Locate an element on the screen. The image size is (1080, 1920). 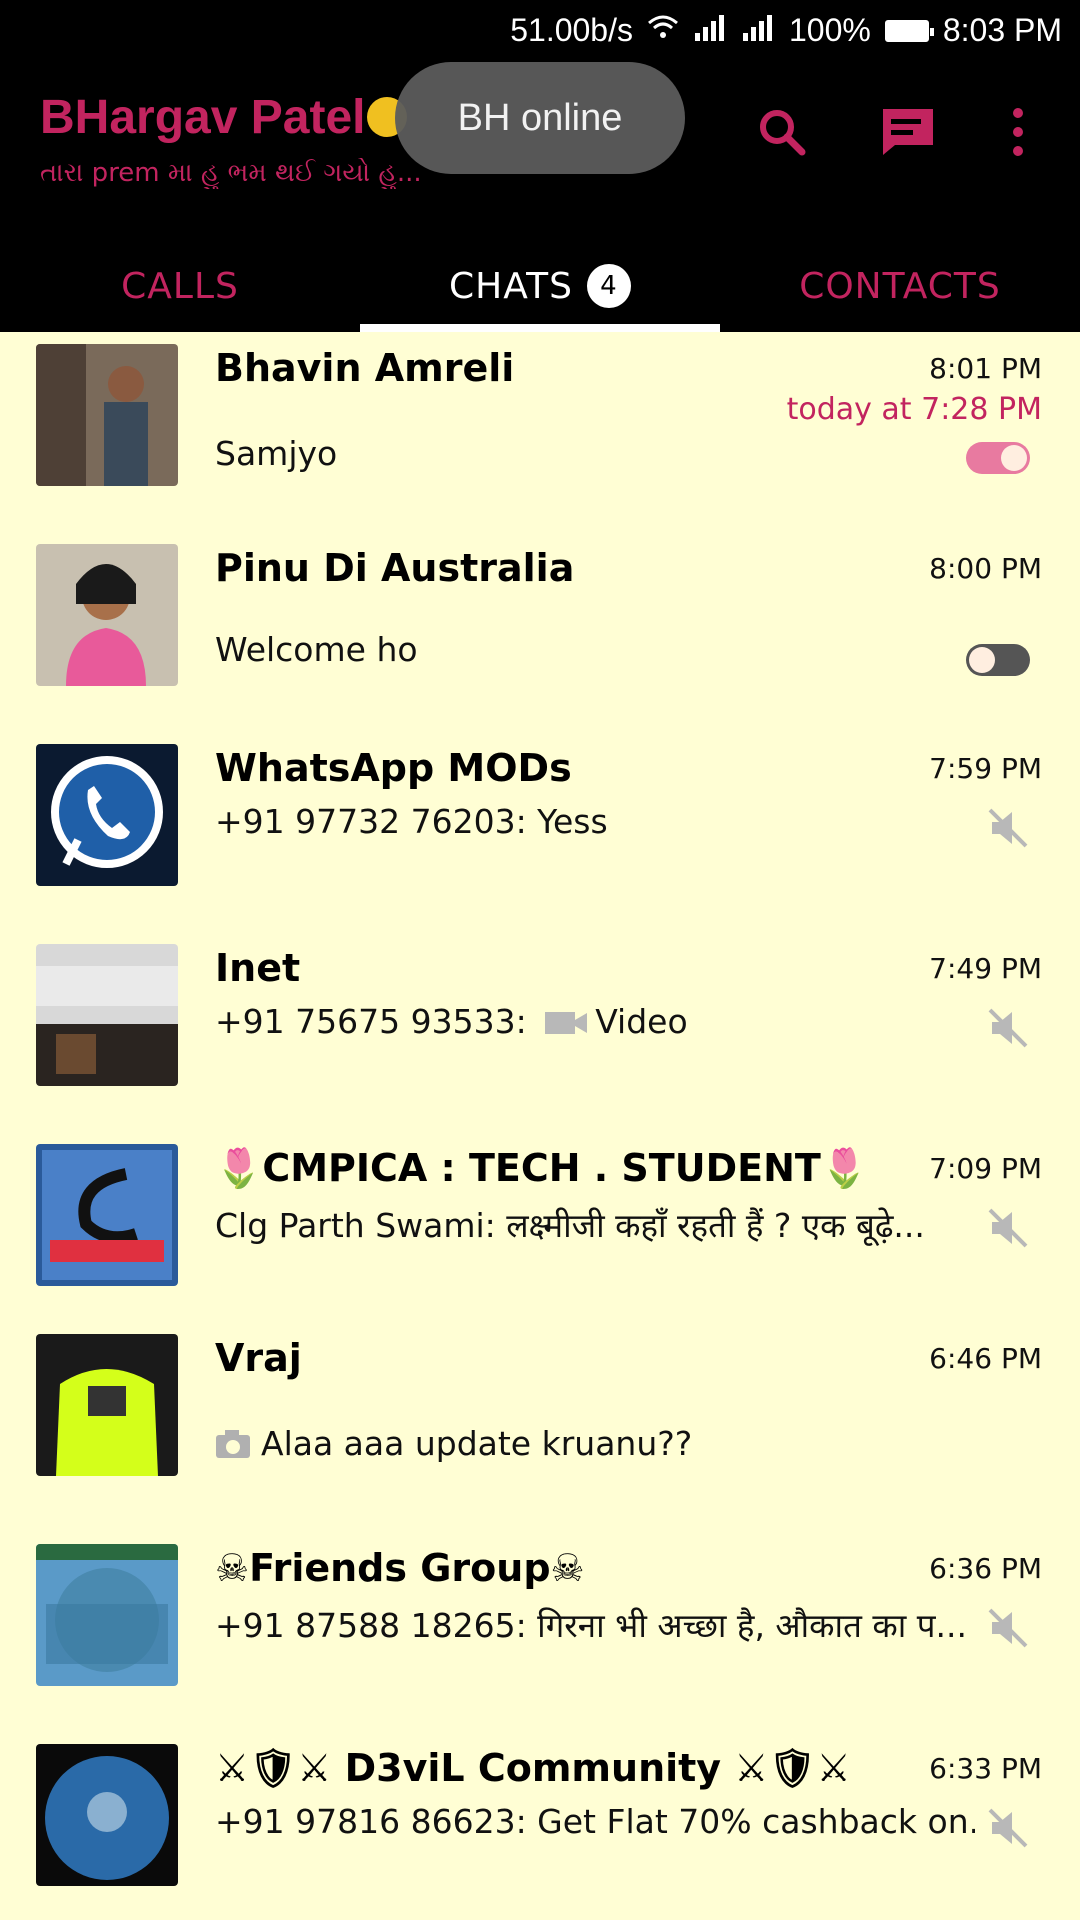
battery-percent: 100% is located at coordinates (829, 30).